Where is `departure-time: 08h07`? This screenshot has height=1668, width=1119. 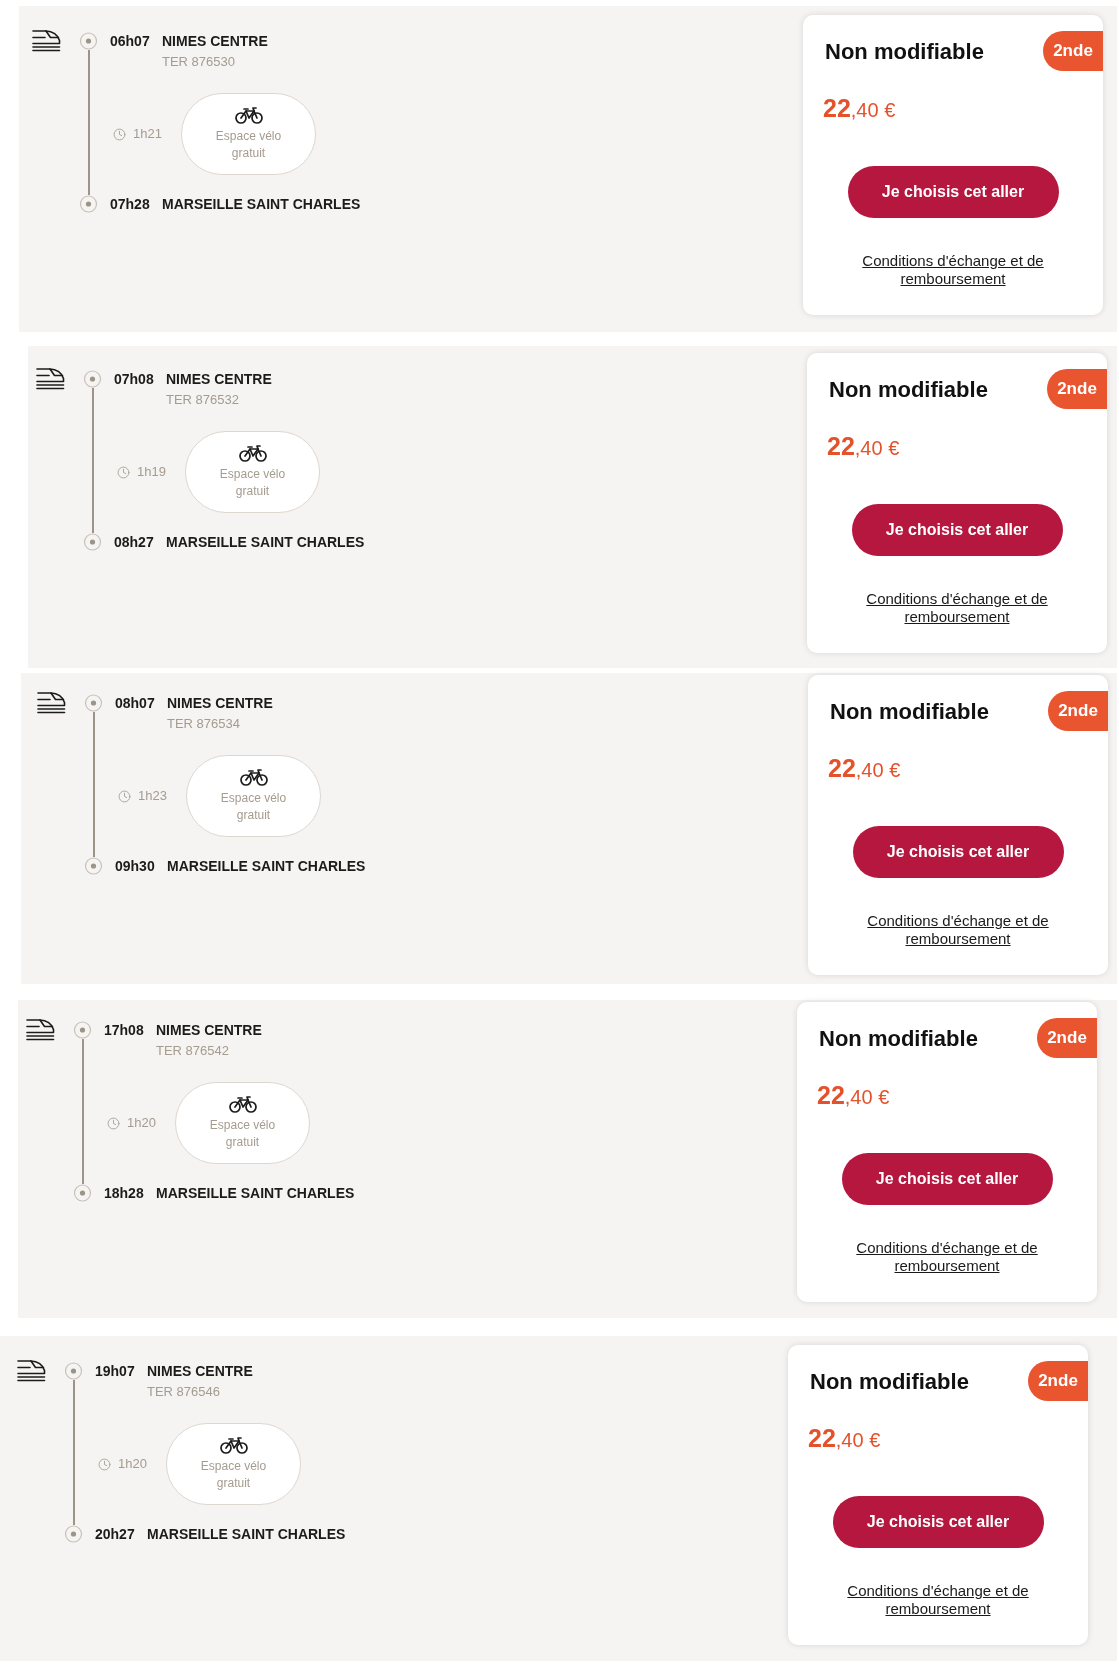 departure-time: 08h07 is located at coordinates (135, 703).